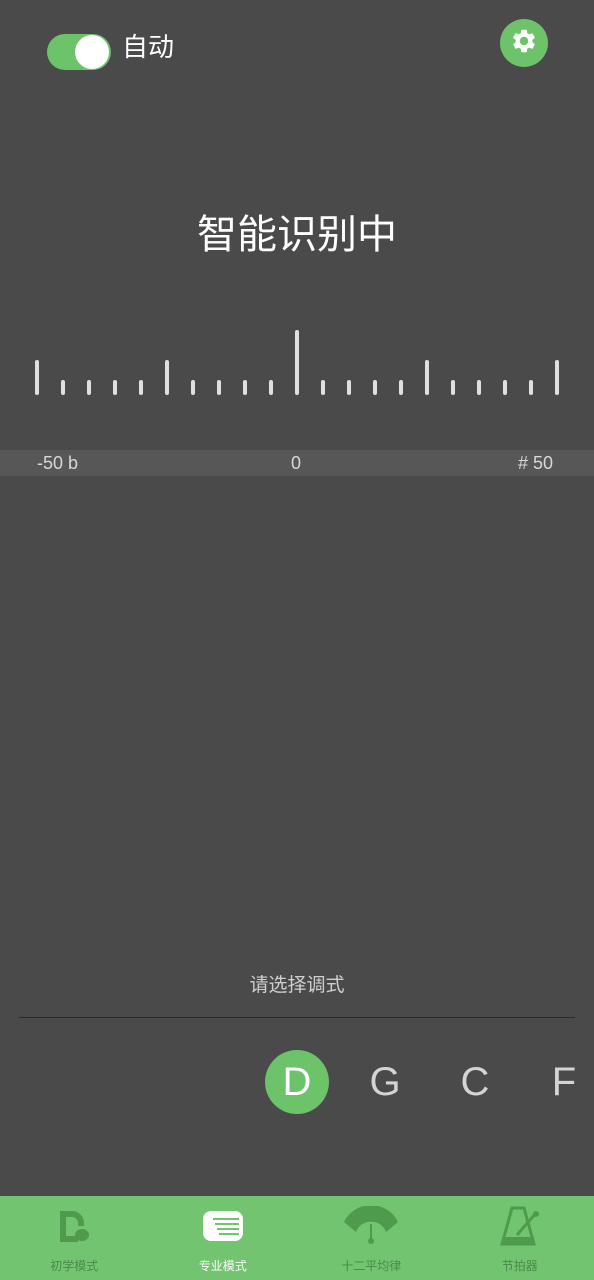 This screenshot has height=1280, width=594. I want to click on nav-label-beginner: 初学模式, so click(74, 1266).